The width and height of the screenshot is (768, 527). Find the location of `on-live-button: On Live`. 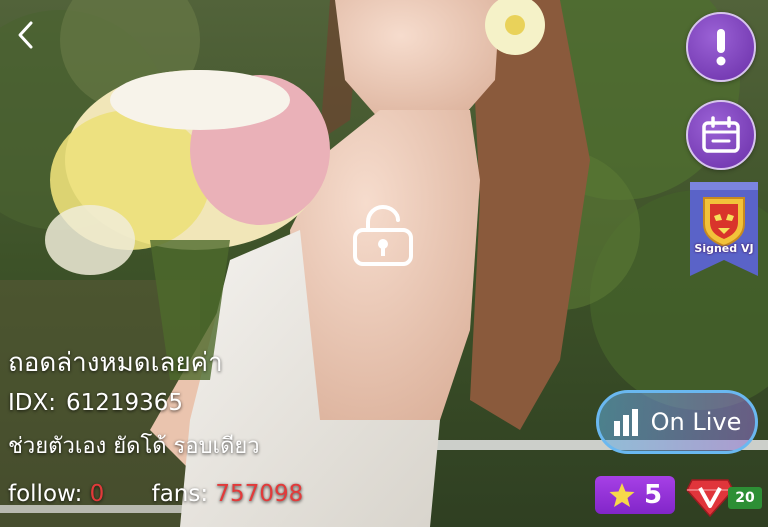

on-live-button: On Live is located at coordinates (677, 422).